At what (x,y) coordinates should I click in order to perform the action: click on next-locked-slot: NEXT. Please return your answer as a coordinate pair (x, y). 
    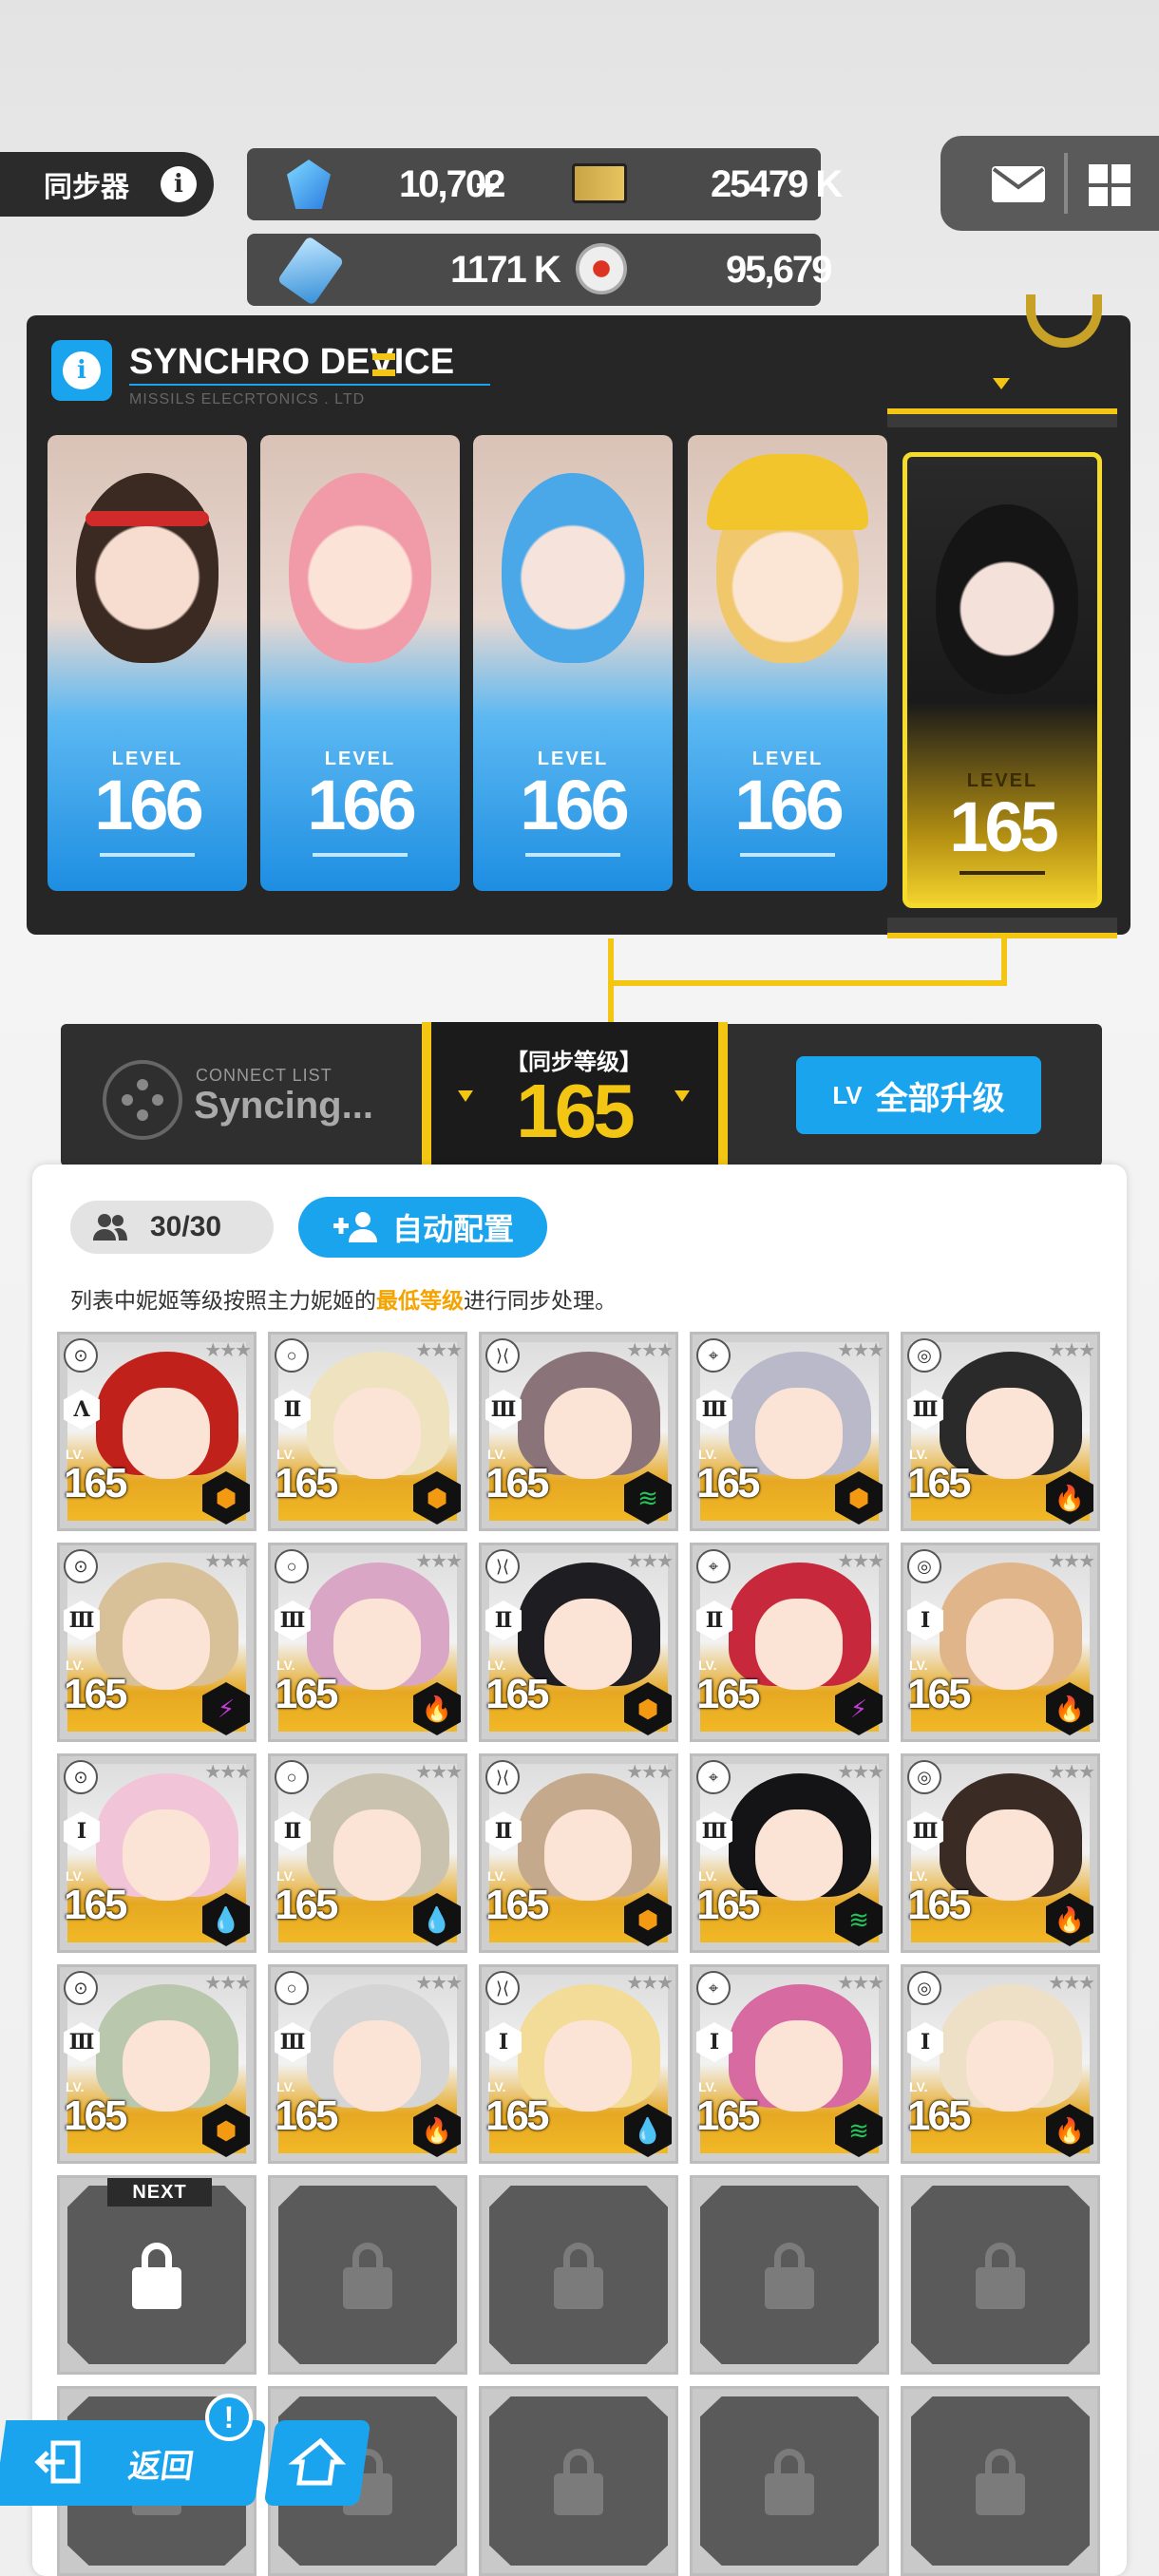
    Looking at the image, I should click on (156, 2275).